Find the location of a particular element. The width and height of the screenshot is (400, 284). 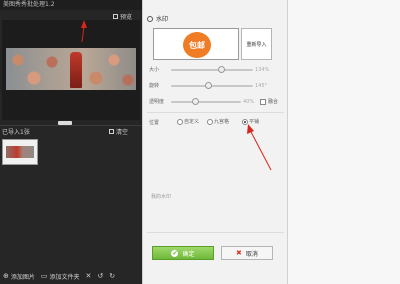

add-folder-button: ▭ 添加文件夹 is located at coordinates (60, 276).